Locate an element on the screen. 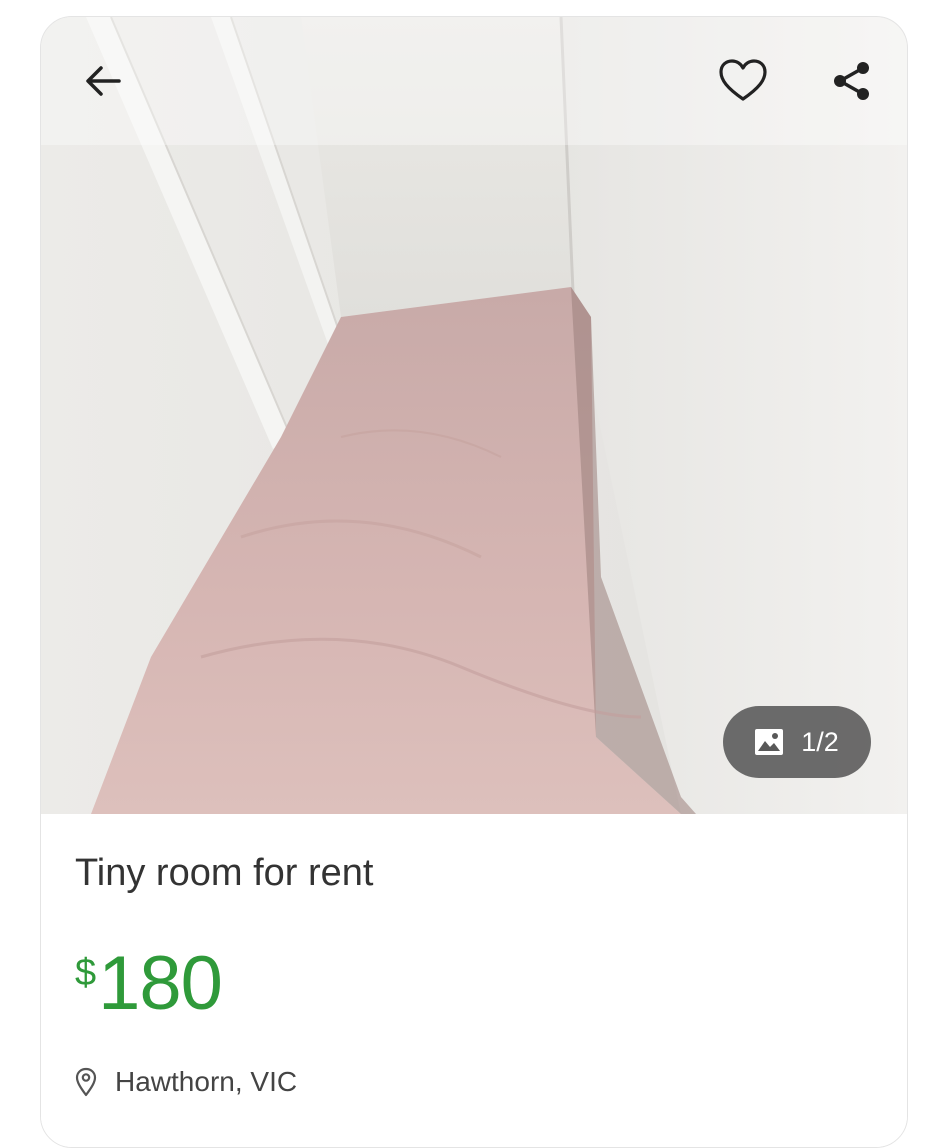 This screenshot has height=1148, width=944. back-button is located at coordinates (103, 81).